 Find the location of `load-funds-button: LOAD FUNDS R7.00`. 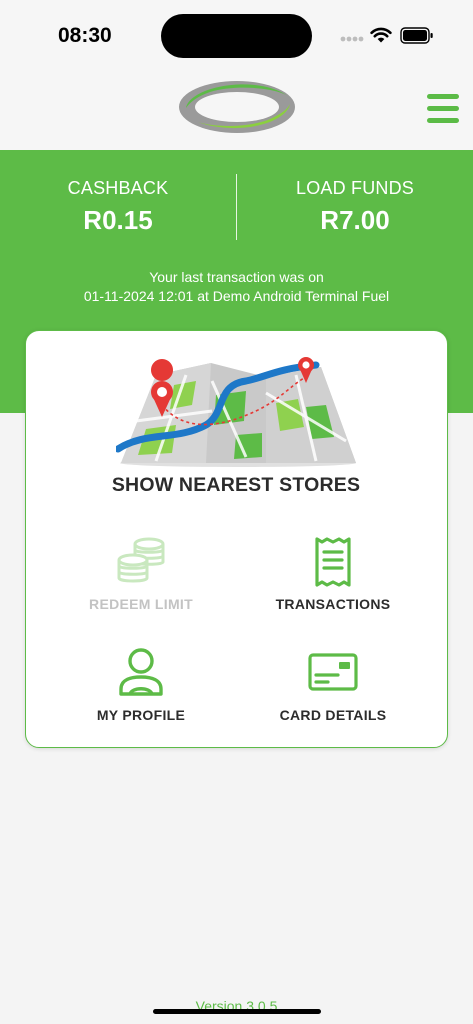

load-funds-button: LOAD FUNDS R7.00 is located at coordinates (355, 207).